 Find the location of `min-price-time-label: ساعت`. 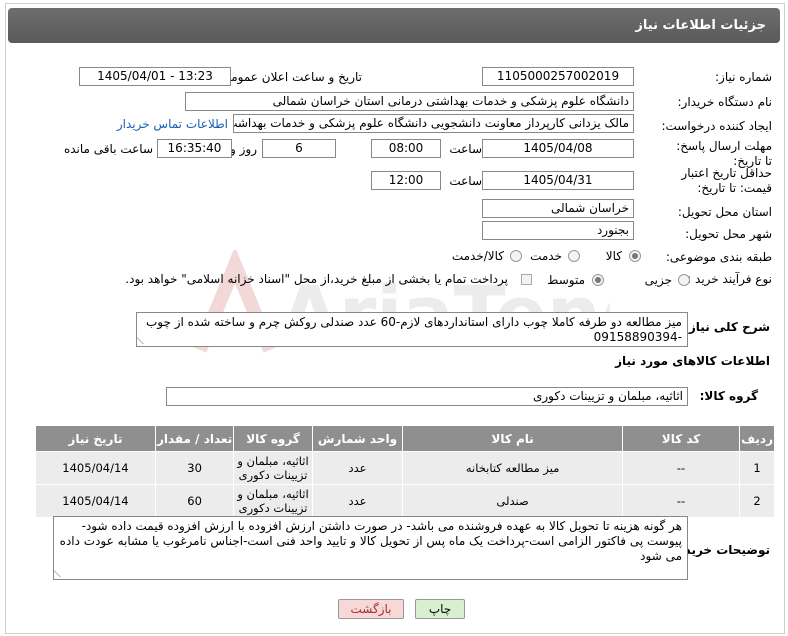

min-price-time-label: ساعت is located at coordinates (465, 181).